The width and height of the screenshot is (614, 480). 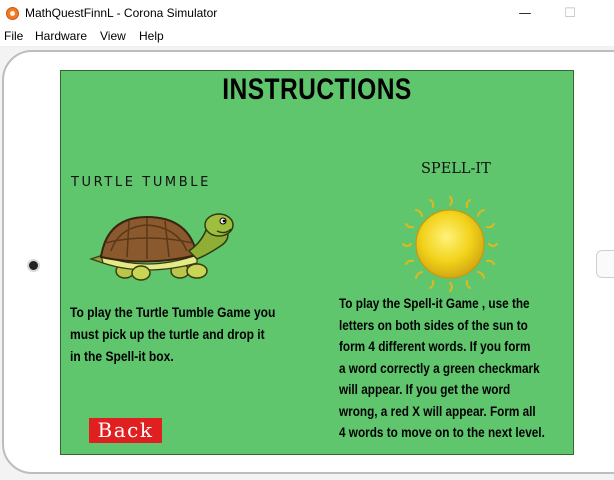 What do you see at coordinates (33, 265) in the screenshot?
I see `home-button-icon` at bounding box center [33, 265].